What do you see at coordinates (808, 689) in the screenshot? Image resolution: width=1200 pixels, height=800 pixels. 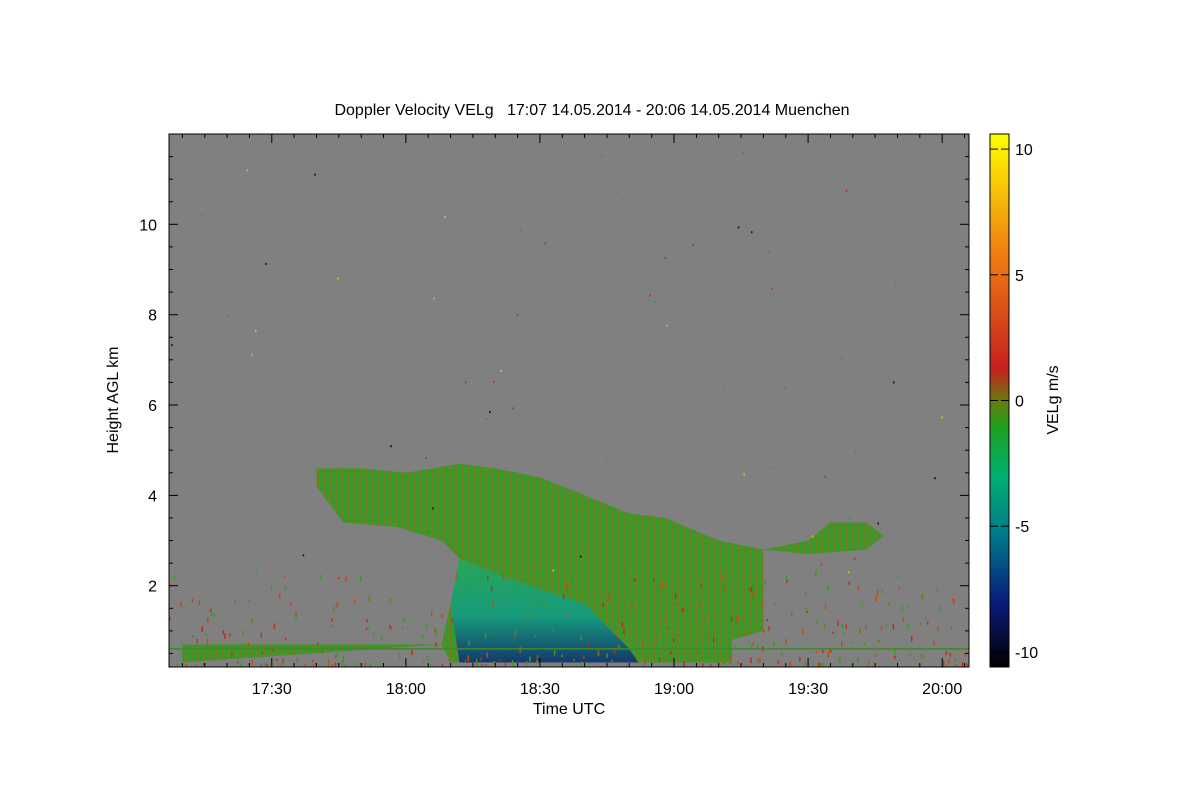 I see `x-tick-label: 19:30` at bounding box center [808, 689].